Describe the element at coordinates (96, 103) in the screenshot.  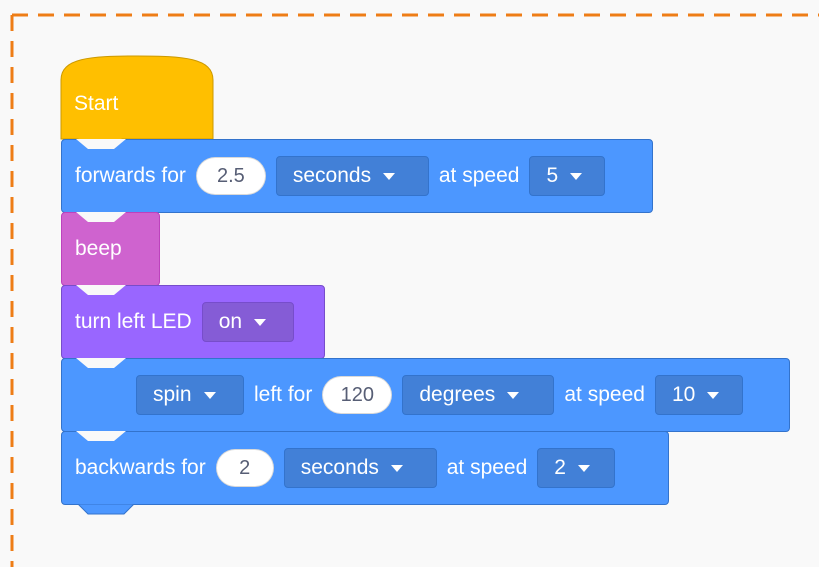
I see `start-block-label: Start` at that location.